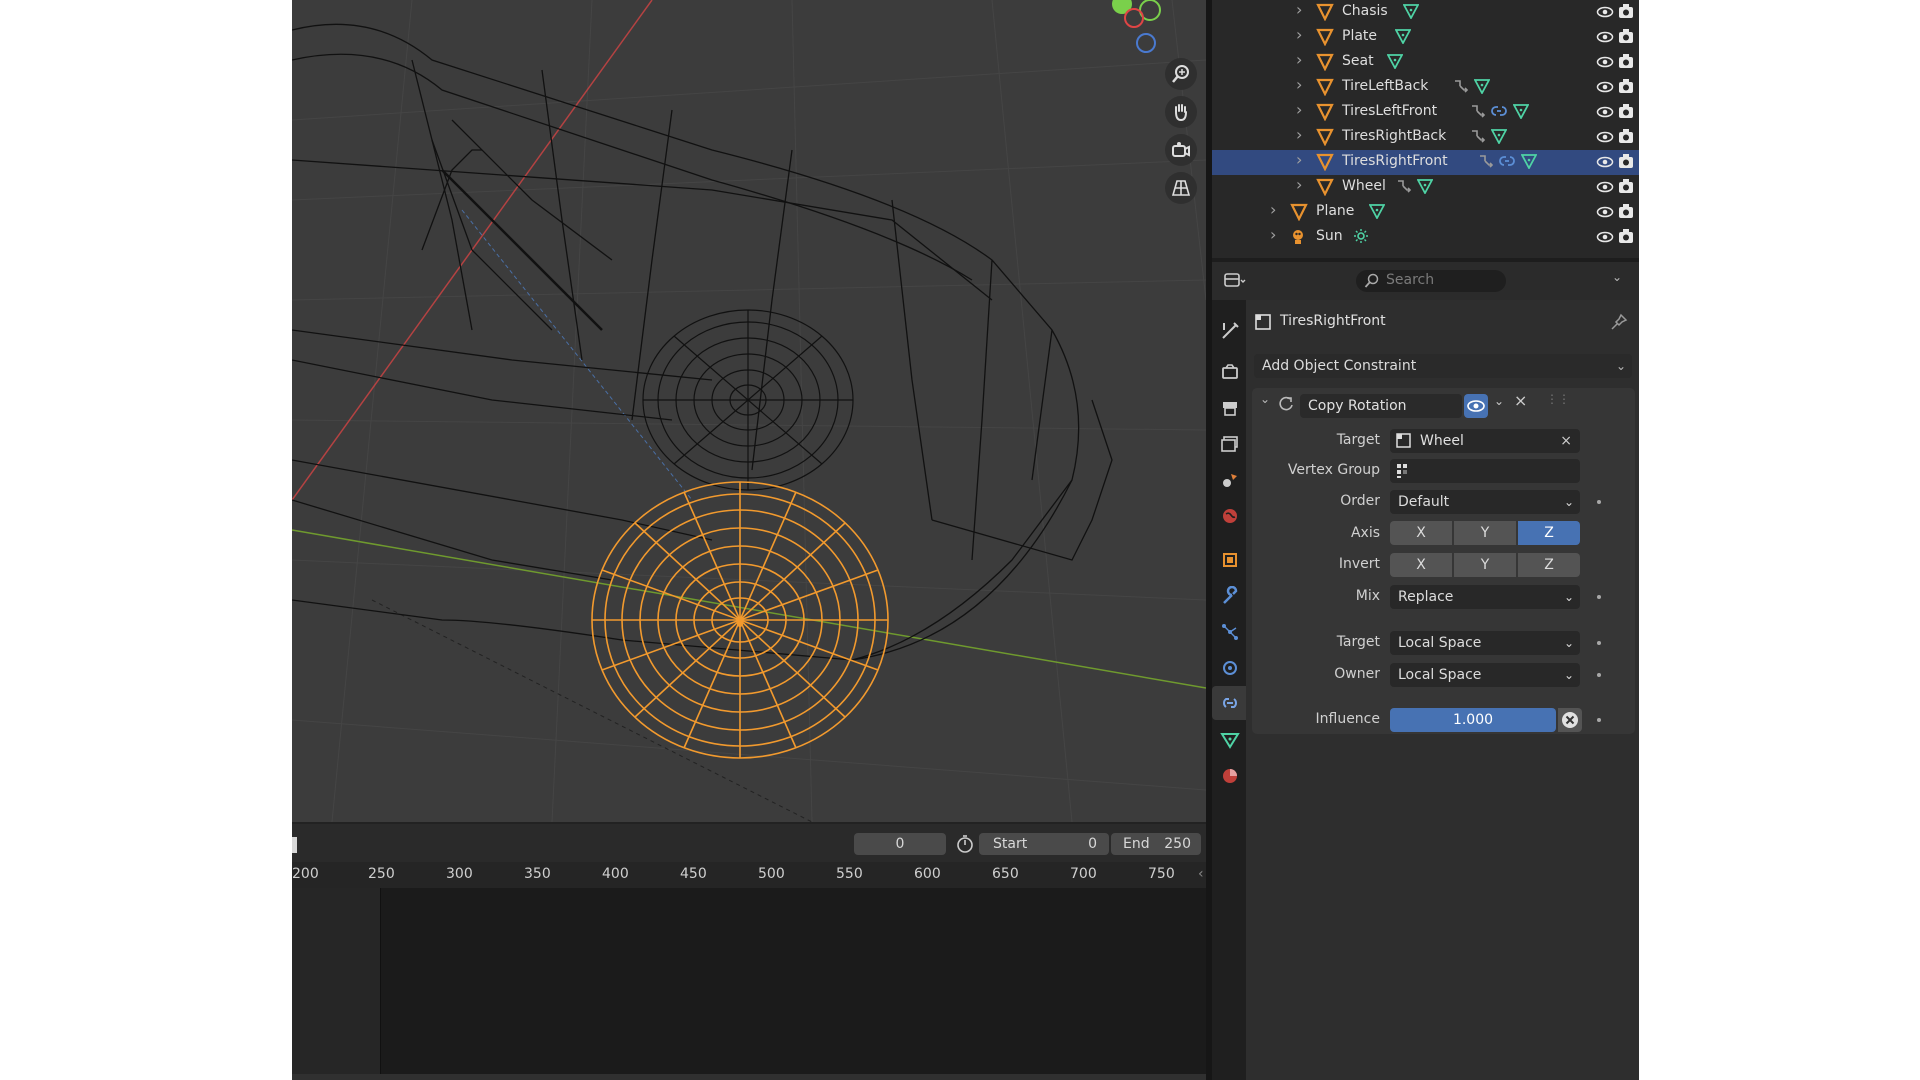  What do you see at coordinates (1181, 188) in the screenshot?
I see `perspective-toggle-button` at bounding box center [1181, 188].